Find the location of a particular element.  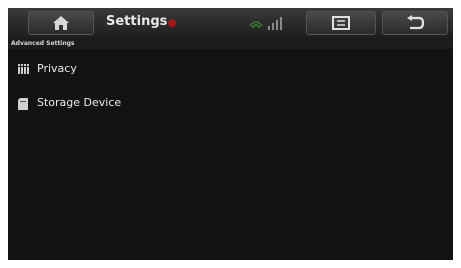

signal-status is located at coordinates (268, 23).